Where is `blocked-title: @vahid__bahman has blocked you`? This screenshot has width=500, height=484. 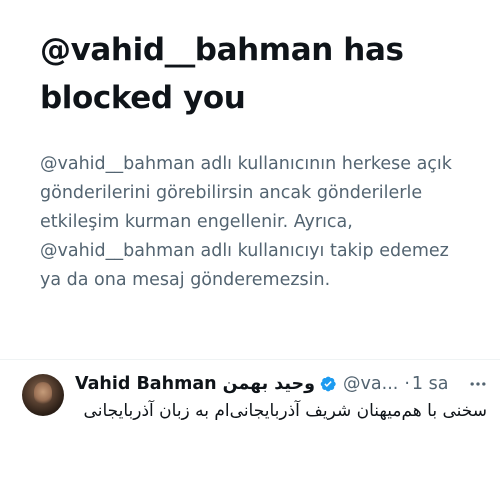 blocked-title: @vahid__bahman has blocked you is located at coordinates (222, 74).